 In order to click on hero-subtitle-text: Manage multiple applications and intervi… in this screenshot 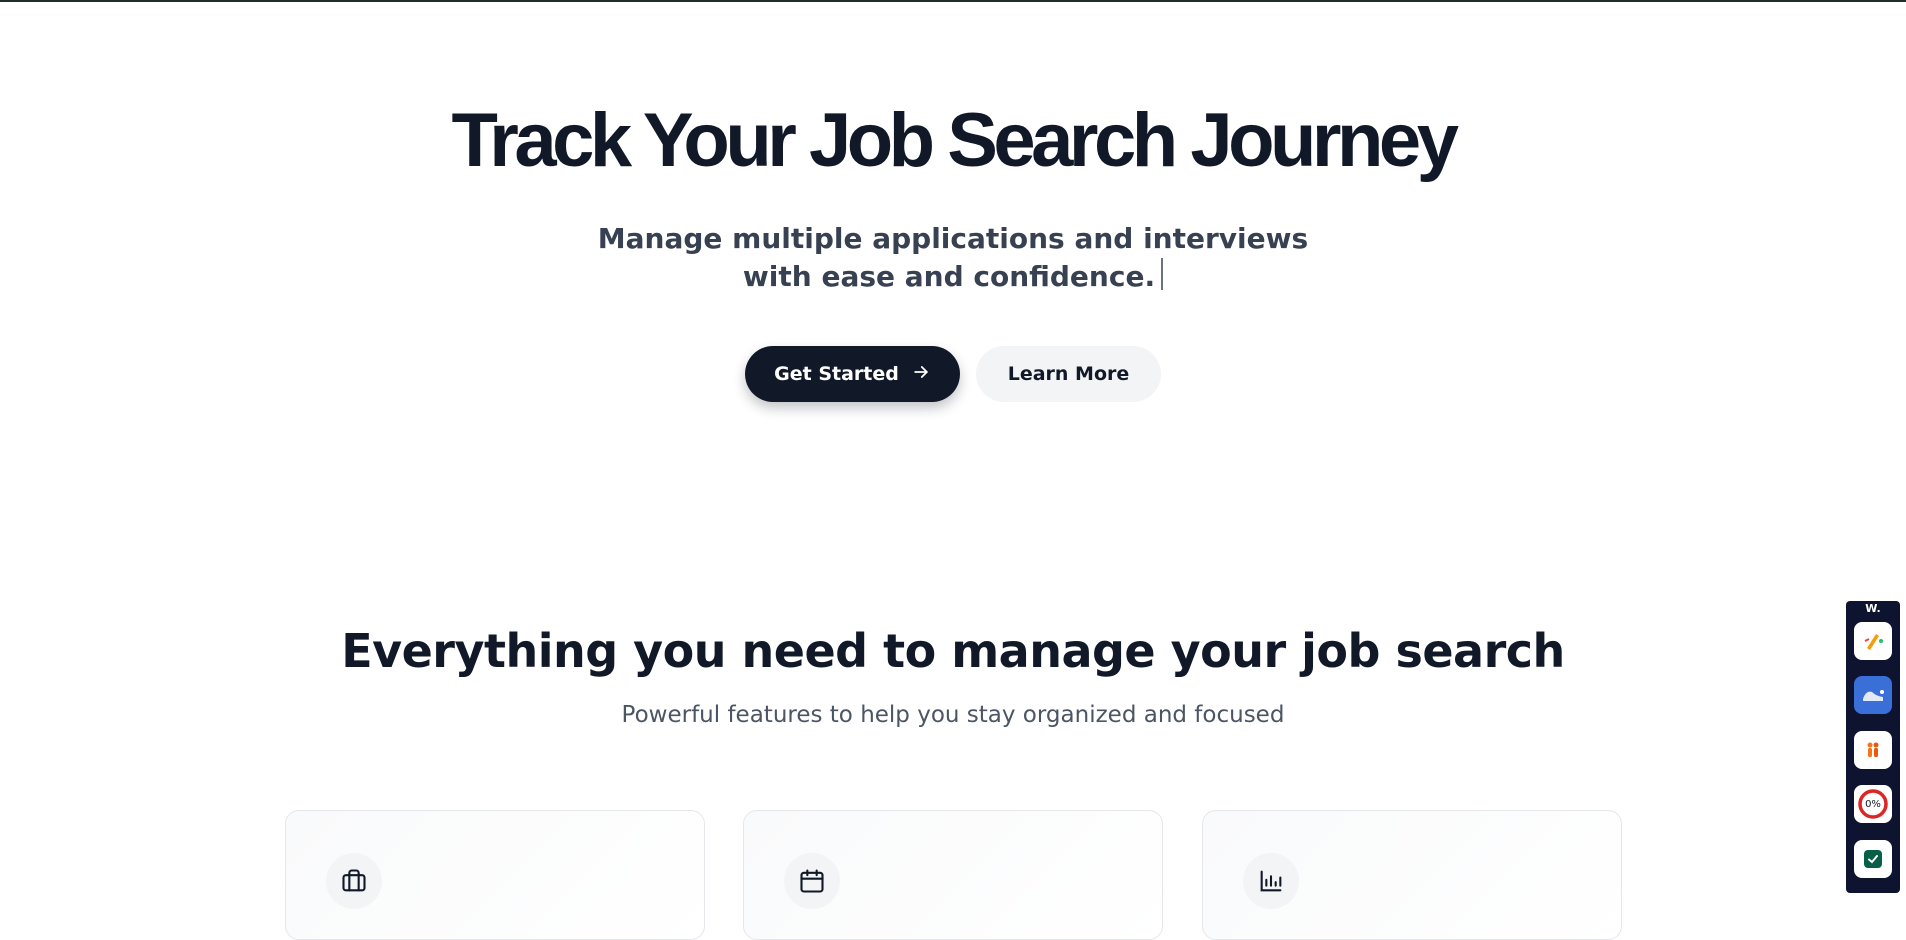, I will do `click(953, 257)`.